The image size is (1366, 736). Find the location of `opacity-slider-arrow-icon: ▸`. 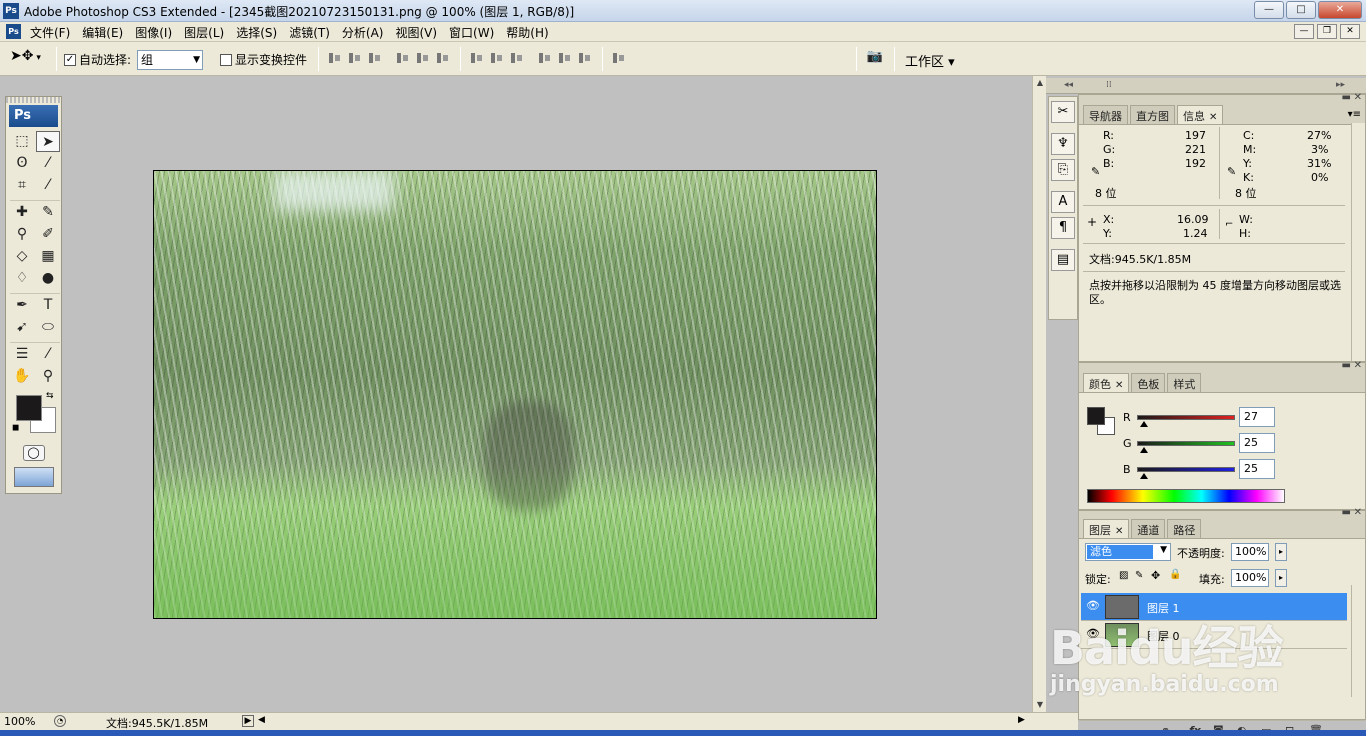

opacity-slider-arrow-icon: ▸ is located at coordinates (1281, 552).